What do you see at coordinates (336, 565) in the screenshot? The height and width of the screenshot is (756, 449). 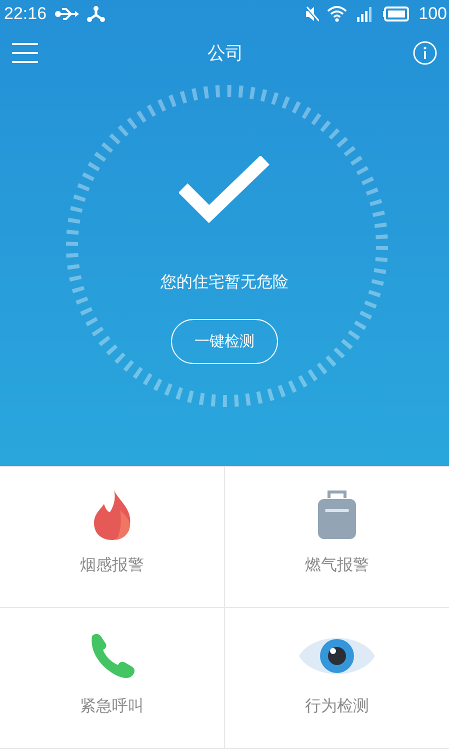 I see `tile-label: 燃气报警` at bounding box center [336, 565].